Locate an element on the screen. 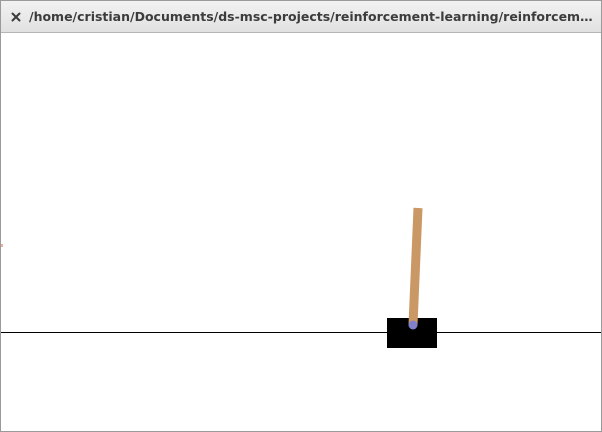 The image size is (602, 432). close-icon is located at coordinates (16, 16).